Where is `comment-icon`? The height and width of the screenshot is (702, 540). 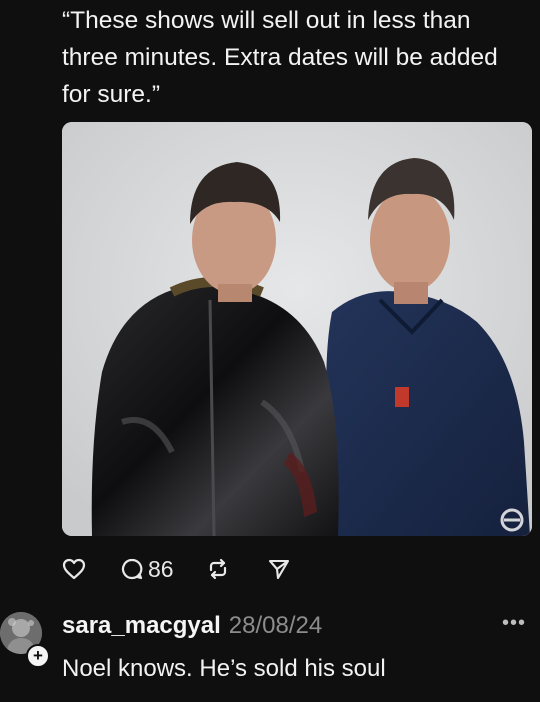 comment-icon is located at coordinates (132, 569).